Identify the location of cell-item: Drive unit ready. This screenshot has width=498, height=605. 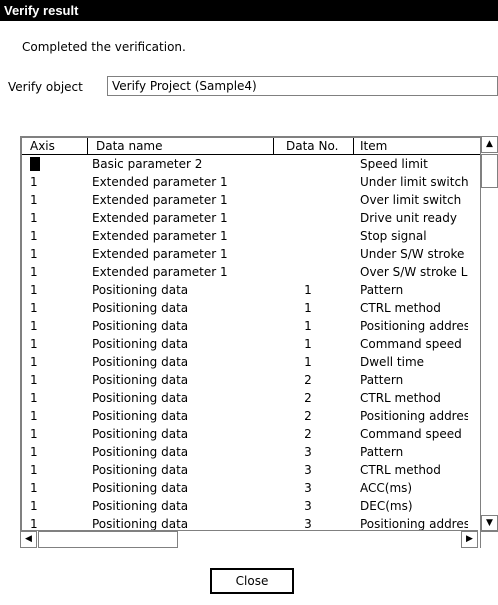
(408, 218).